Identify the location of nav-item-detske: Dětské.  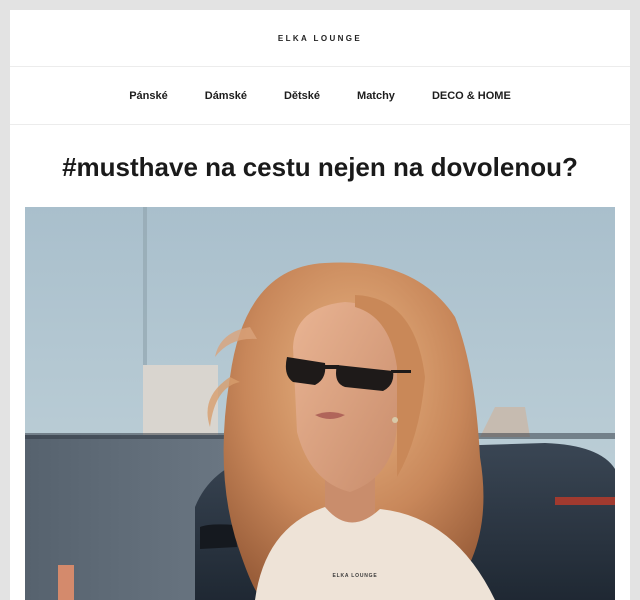
(302, 96).